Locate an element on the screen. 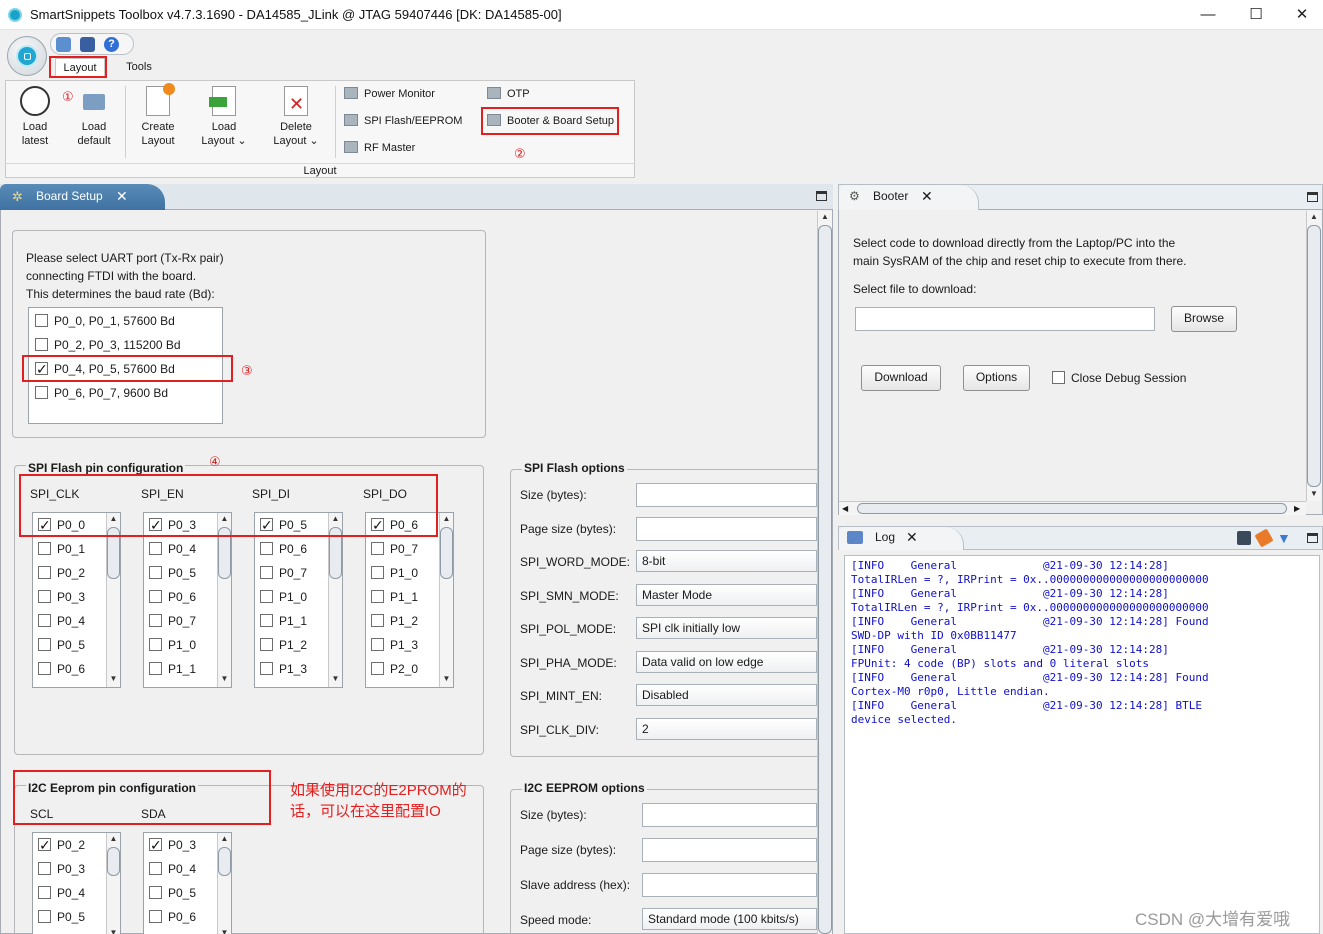  uart-option: P0_6, P0_7, 9600 Bd is located at coordinates (128, 393).